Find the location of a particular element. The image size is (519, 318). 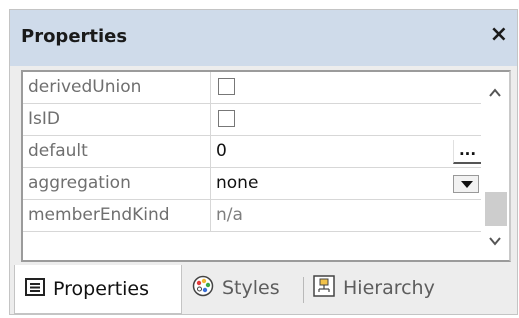

scroll-up-icon is located at coordinates (495, 93).